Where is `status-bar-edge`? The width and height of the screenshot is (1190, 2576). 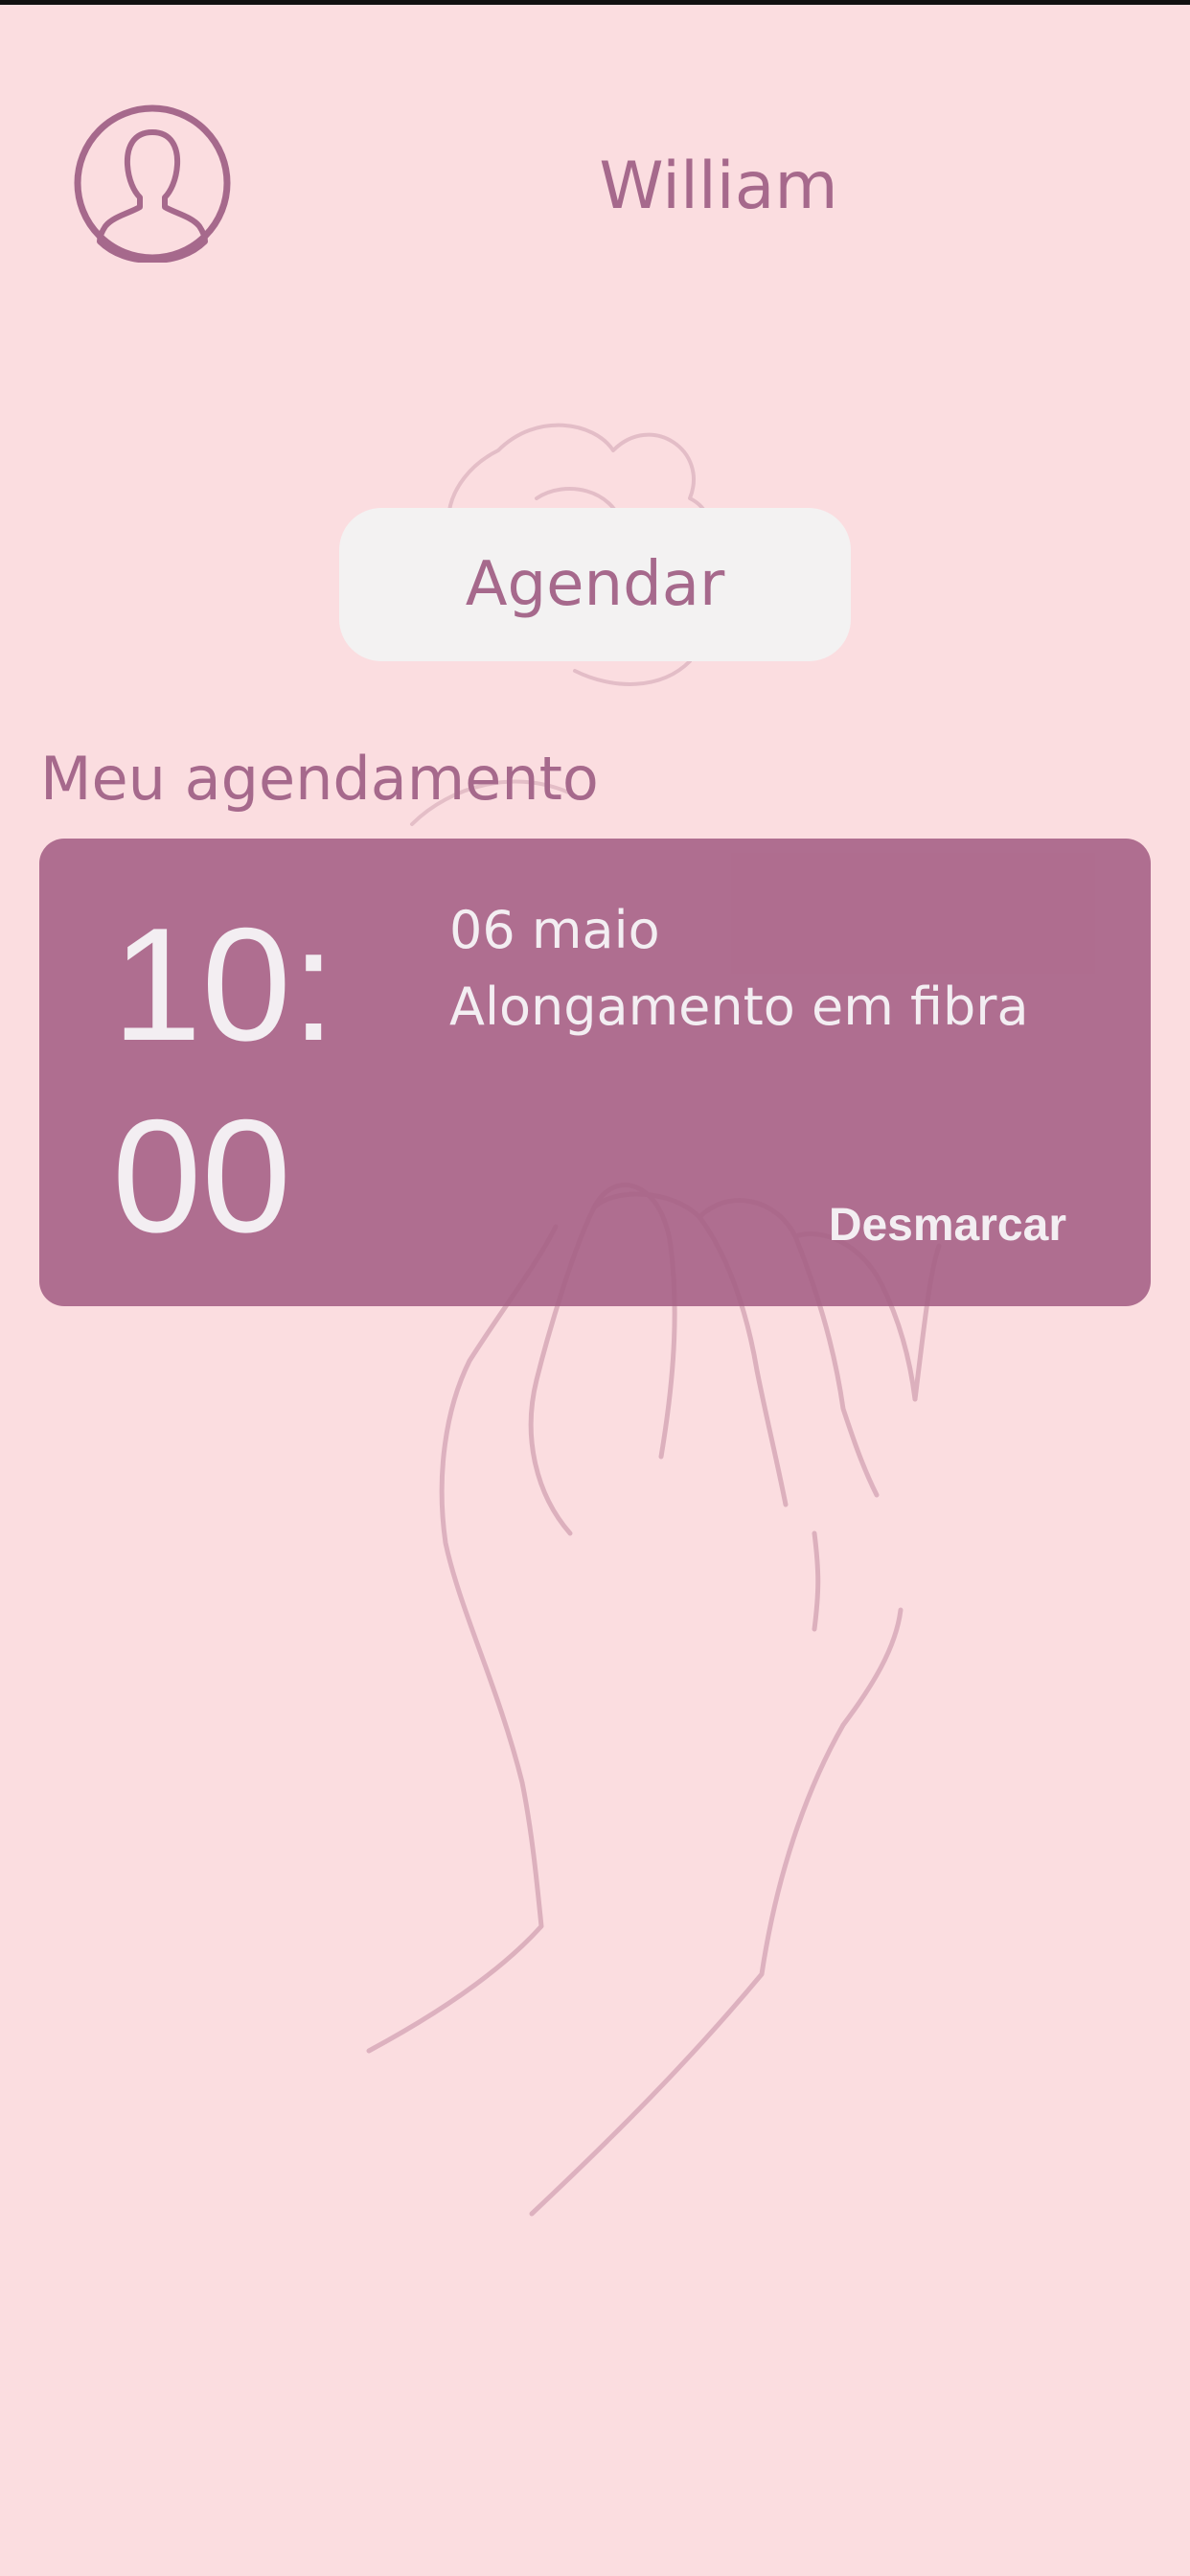 status-bar-edge is located at coordinates (595, 2).